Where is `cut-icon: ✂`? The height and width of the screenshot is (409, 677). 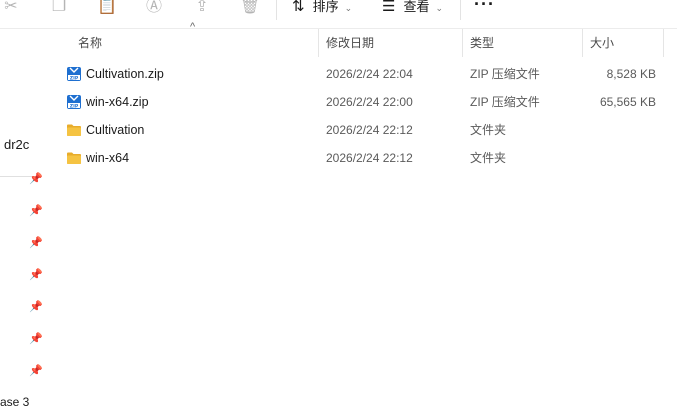
cut-icon: ✂ is located at coordinates (11, 9).